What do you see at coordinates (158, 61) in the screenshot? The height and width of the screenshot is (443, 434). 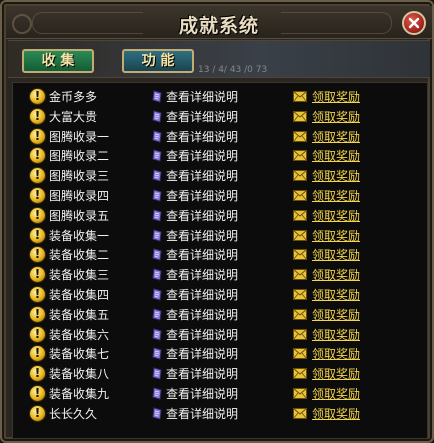 I see `tab-function: 功 能` at bounding box center [158, 61].